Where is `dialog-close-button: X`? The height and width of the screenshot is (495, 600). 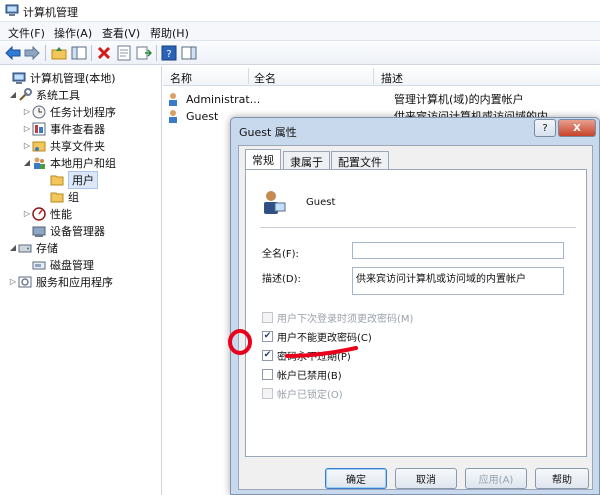 dialog-close-button: X is located at coordinates (577, 128).